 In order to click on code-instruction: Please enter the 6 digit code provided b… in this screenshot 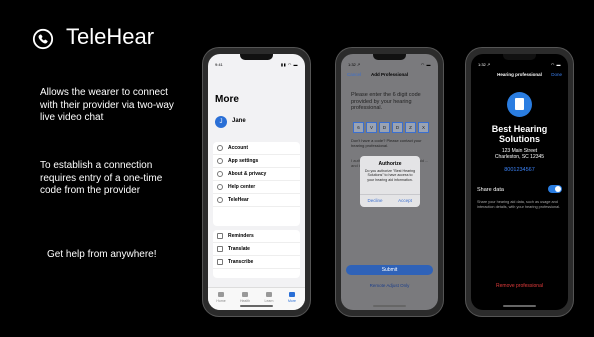, I will do `click(386, 101)`.